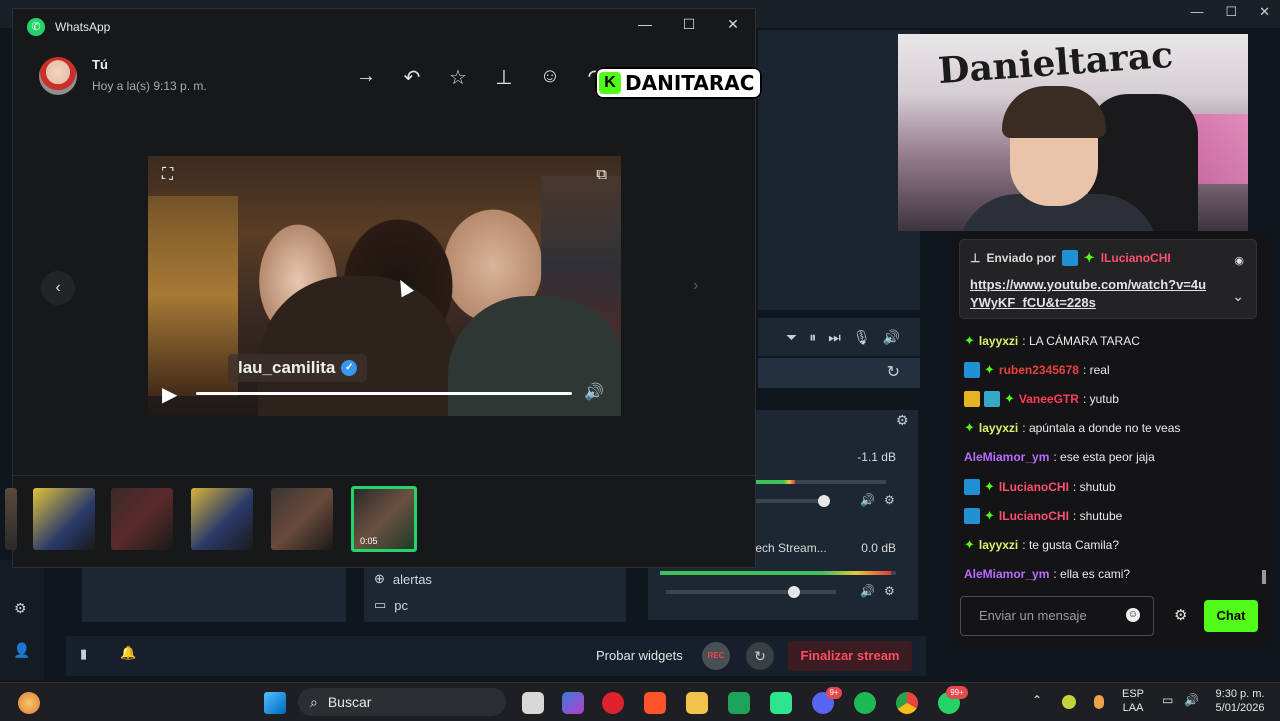  What do you see at coordinates (601, 174) in the screenshot?
I see `popout-icon: ⧉` at bounding box center [601, 174].